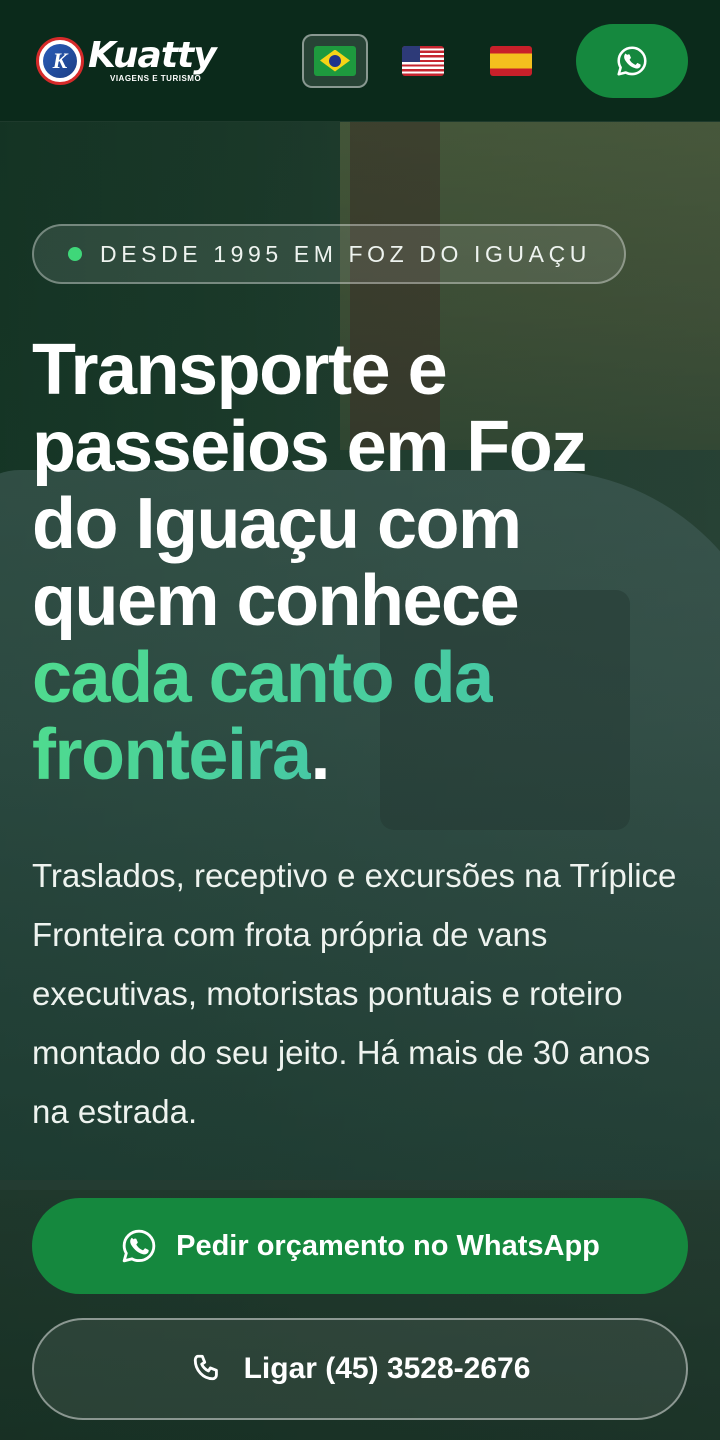 This screenshot has width=720, height=1440. Describe the element at coordinates (276, 601) in the screenshot. I see `headline-line-4: quem conhece` at that location.